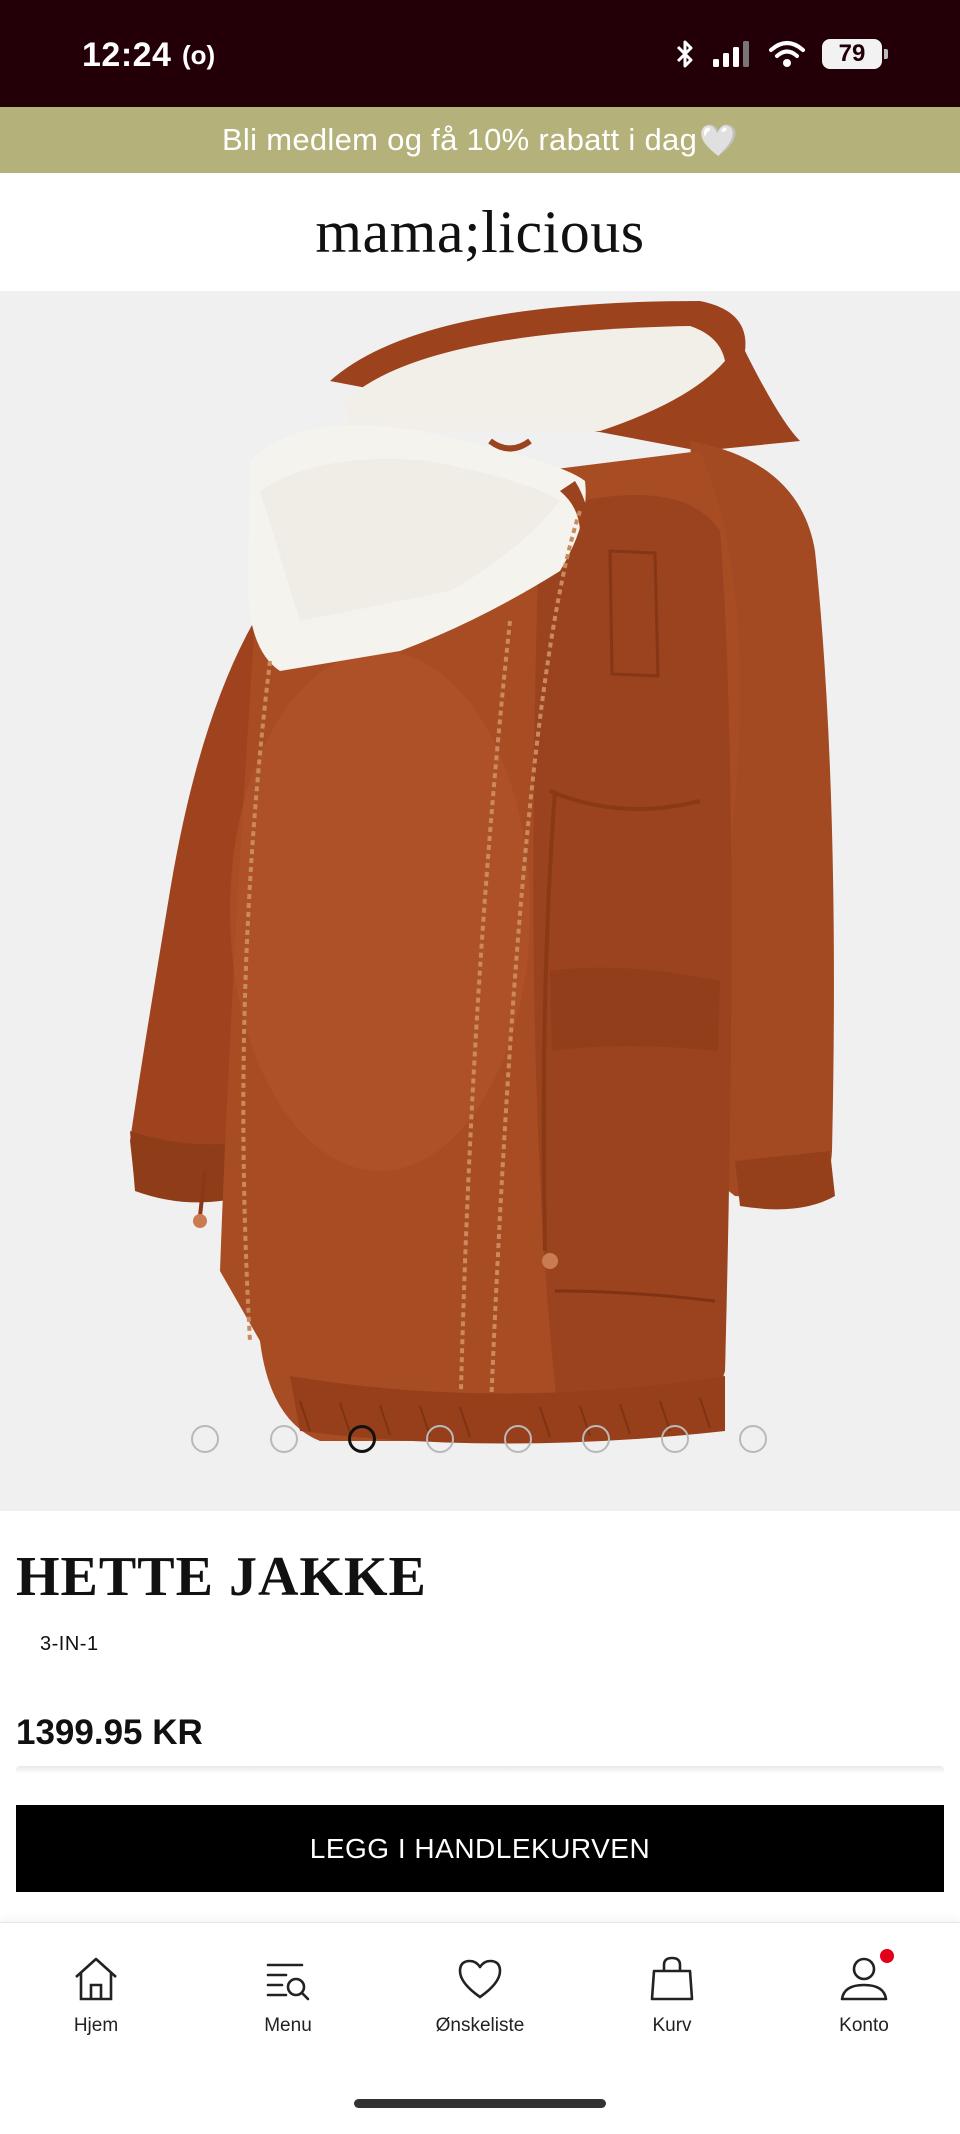 The height and width of the screenshot is (2134, 960). What do you see at coordinates (96, 2008) in the screenshot?
I see `nav-item-home: Hjem` at bounding box center [96, 2008].